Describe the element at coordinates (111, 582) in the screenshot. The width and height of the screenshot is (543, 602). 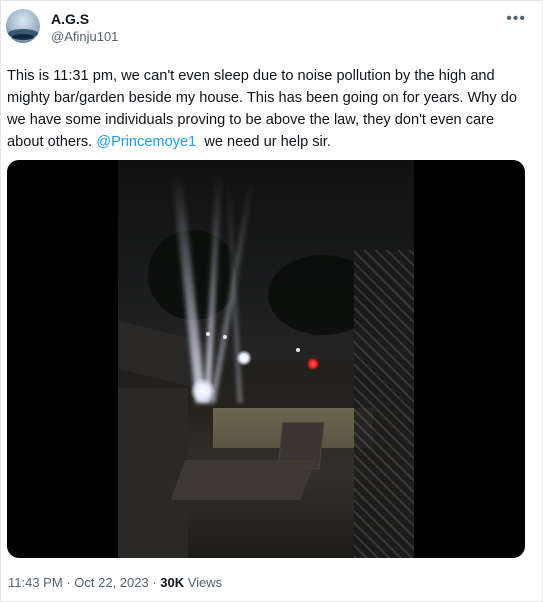
I see `tweet-date: Oct 22, 2023` at that location.